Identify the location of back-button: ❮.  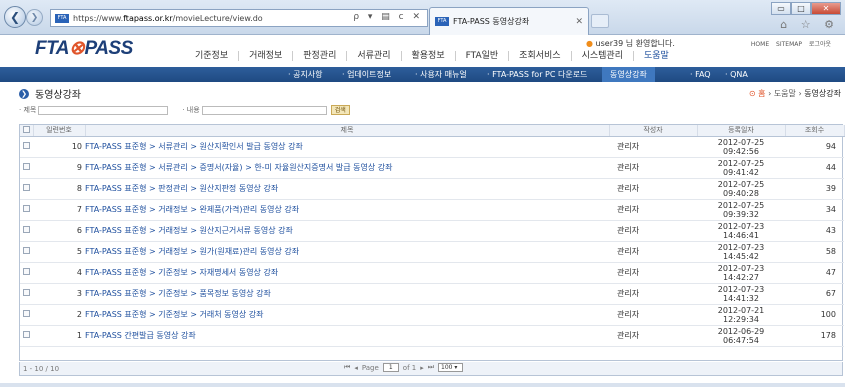
(15, 17).